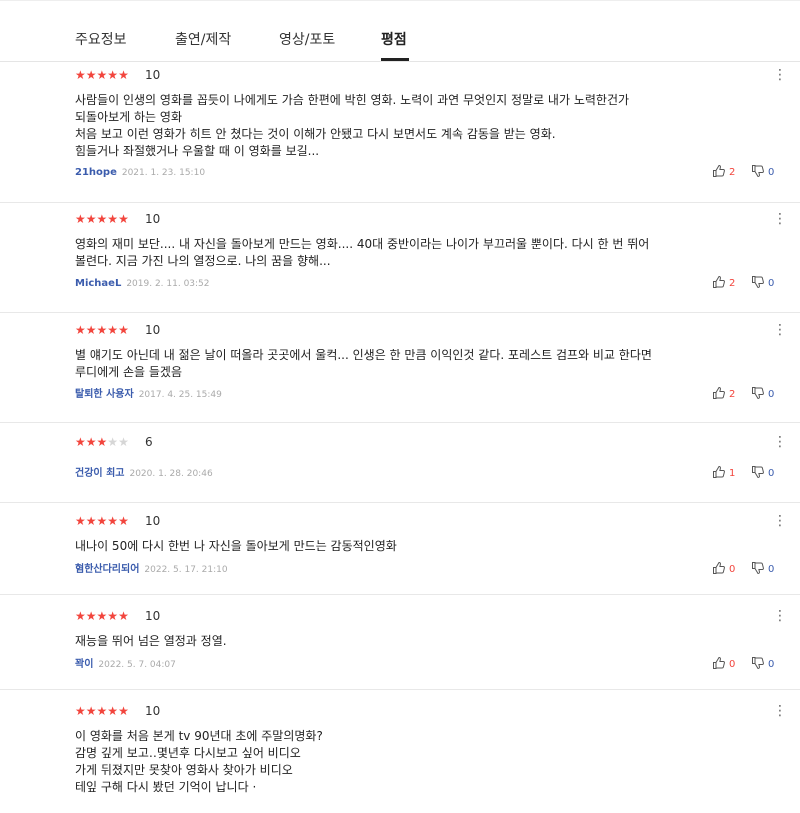 This screenshot has height=813, width=800. I want to click on review-date: 2019. 2. 11. 03:52, so click(168, 284).